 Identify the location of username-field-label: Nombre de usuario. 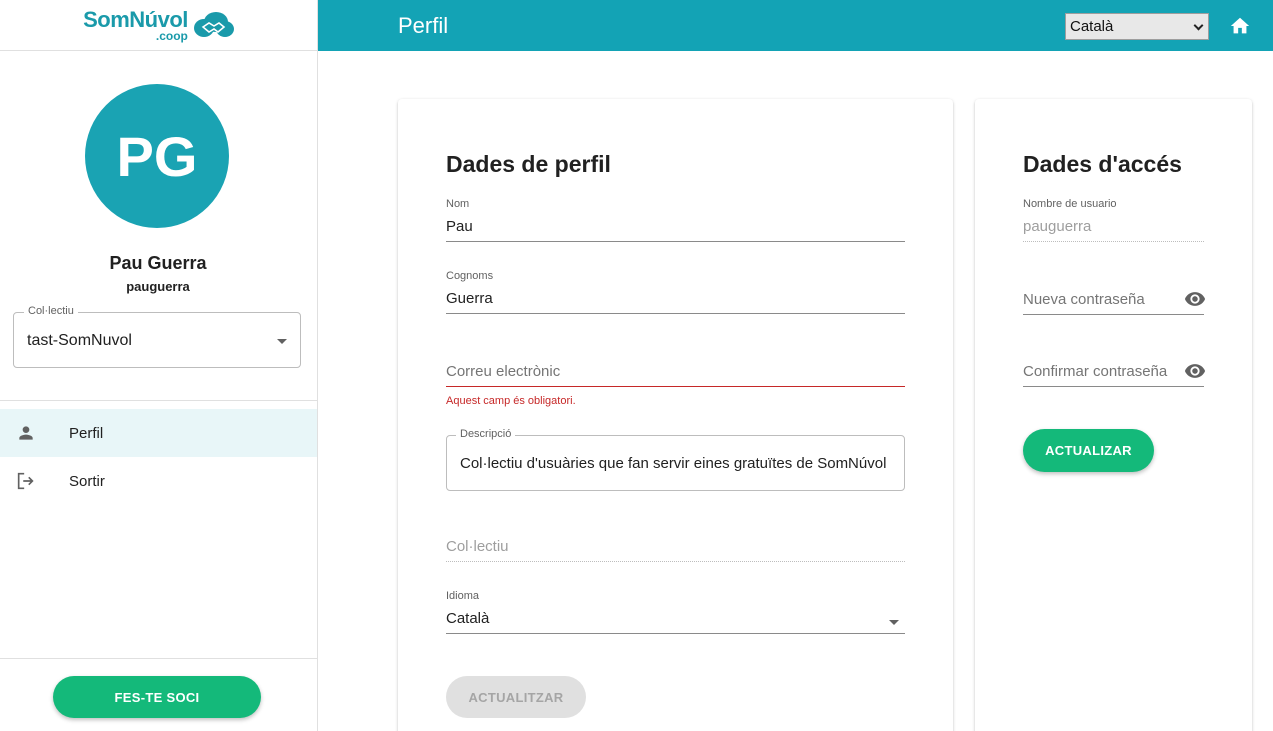
(1070, 204).